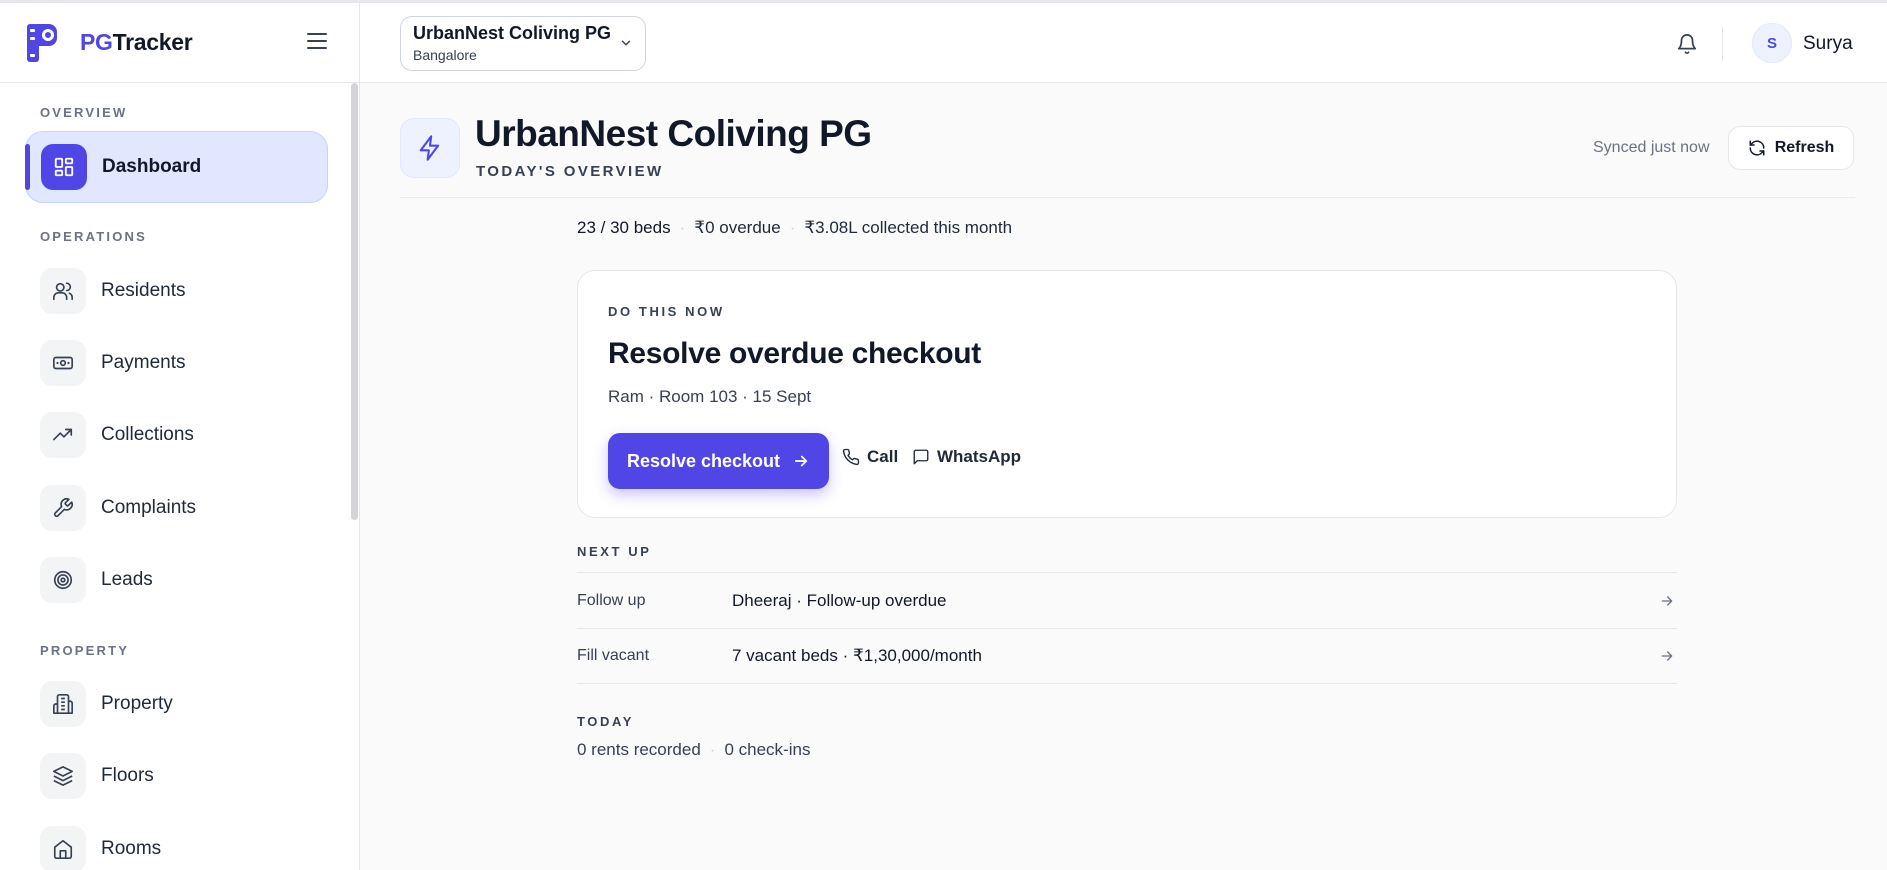  What do you see at coordinates (127, 775) in the screenshot?
I see `sidebar-item-label: Floors` at bounding box center [127, 775].